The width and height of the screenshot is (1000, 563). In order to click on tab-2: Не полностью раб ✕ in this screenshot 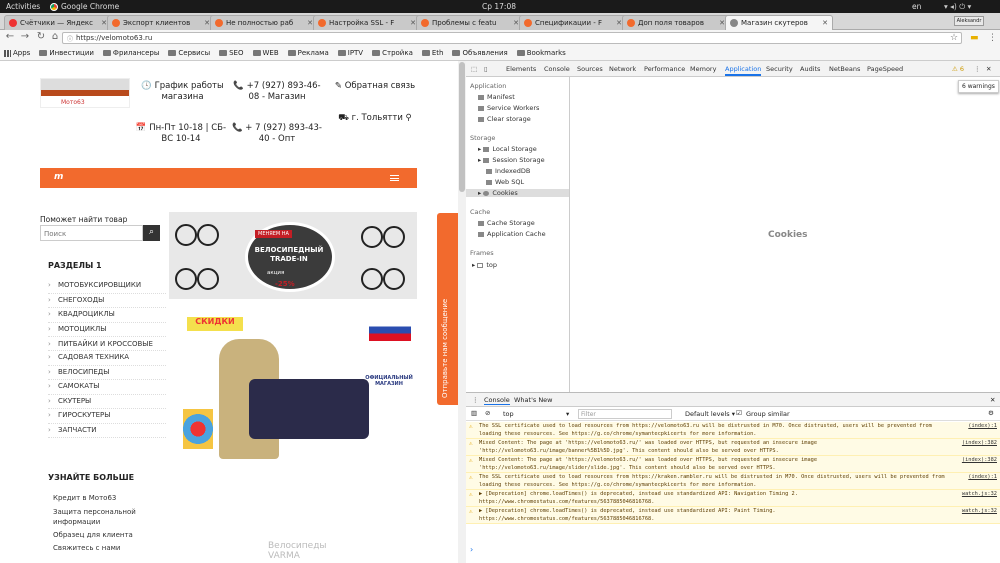, I will do `click(264, 22)`.